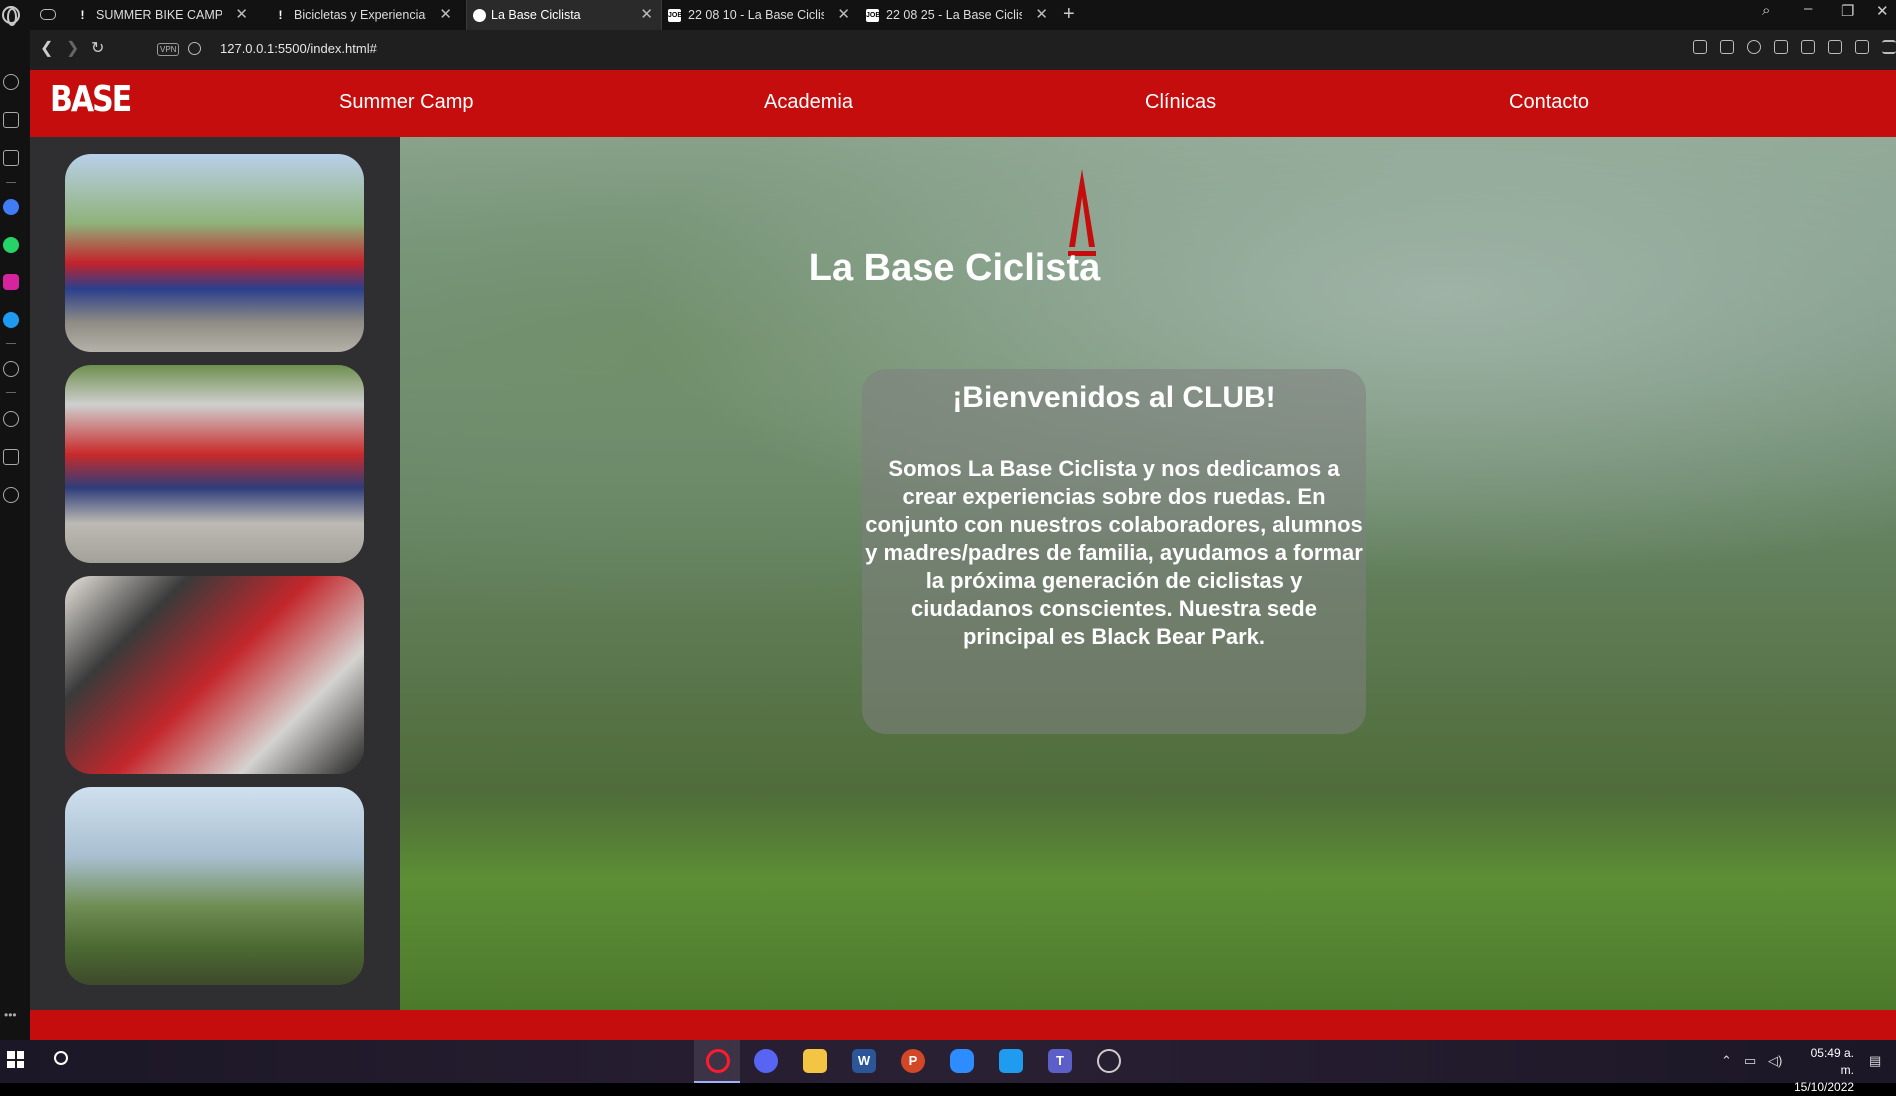  Describe the element at coordinates (1794, 47) in the screenshot. I see `address-bar-tools` at that location.